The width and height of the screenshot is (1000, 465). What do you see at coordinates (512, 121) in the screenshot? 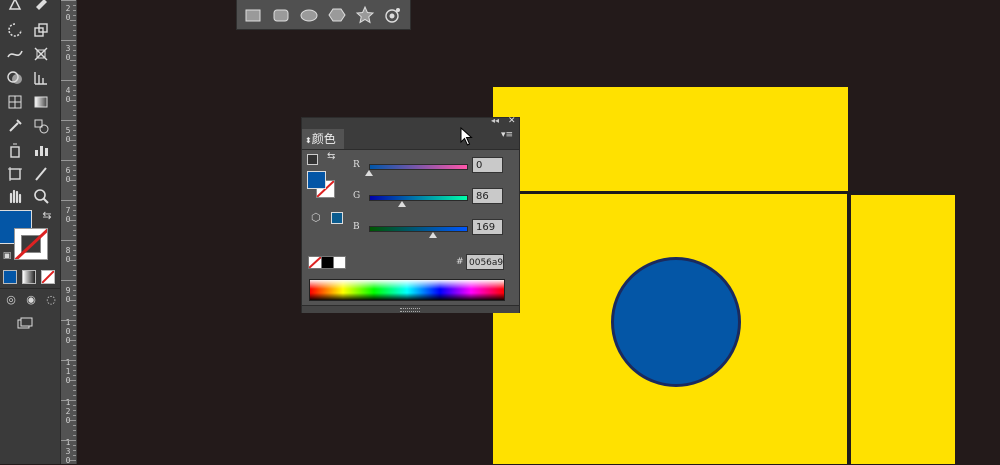
I see `close-icon: ✕` at bounding box center [512, 121].